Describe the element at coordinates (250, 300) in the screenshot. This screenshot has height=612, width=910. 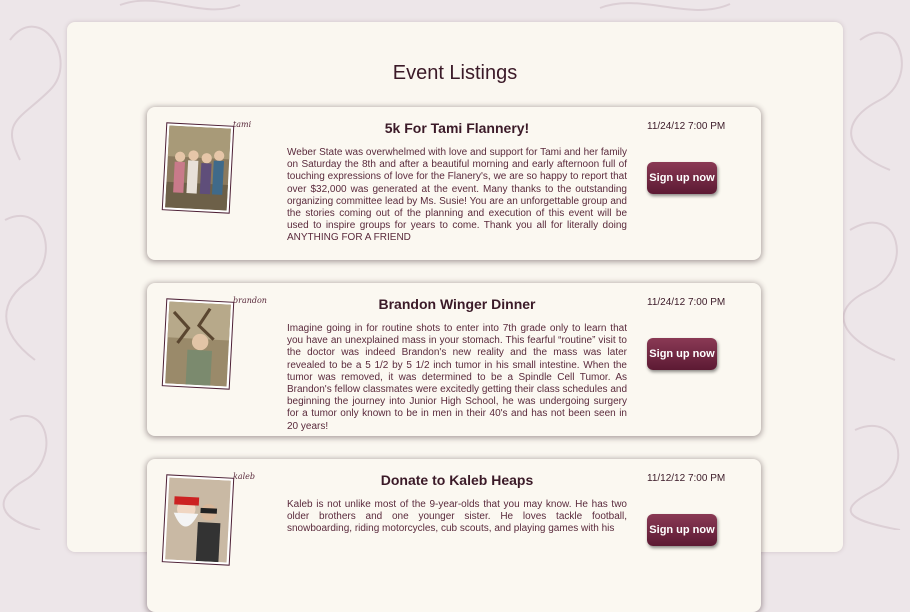
I see `photo-caption: brandon` at that location.